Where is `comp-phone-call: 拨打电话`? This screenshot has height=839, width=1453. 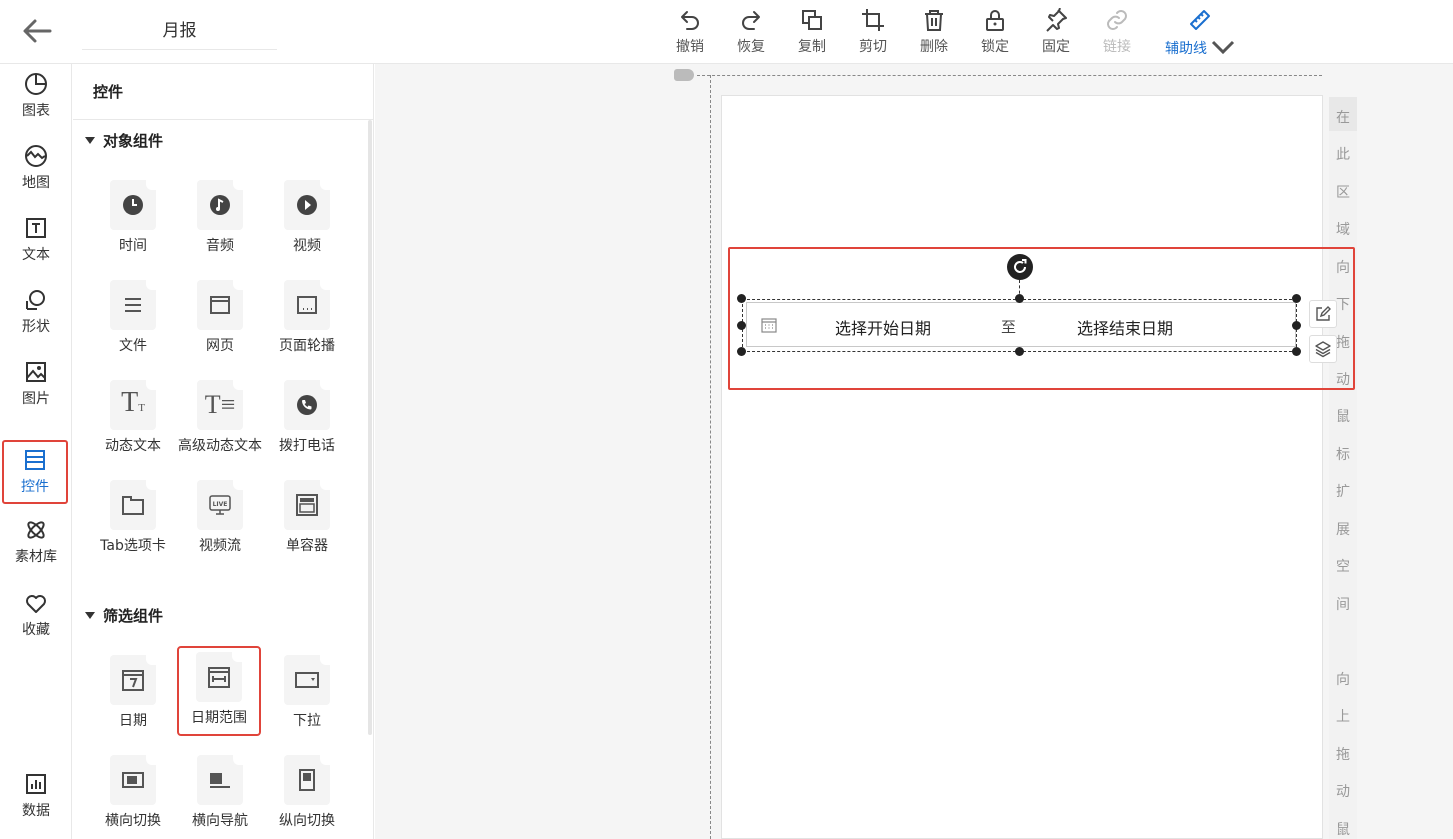
comp-phone-call: 拨打电话 is located at coordinates (307, 418).